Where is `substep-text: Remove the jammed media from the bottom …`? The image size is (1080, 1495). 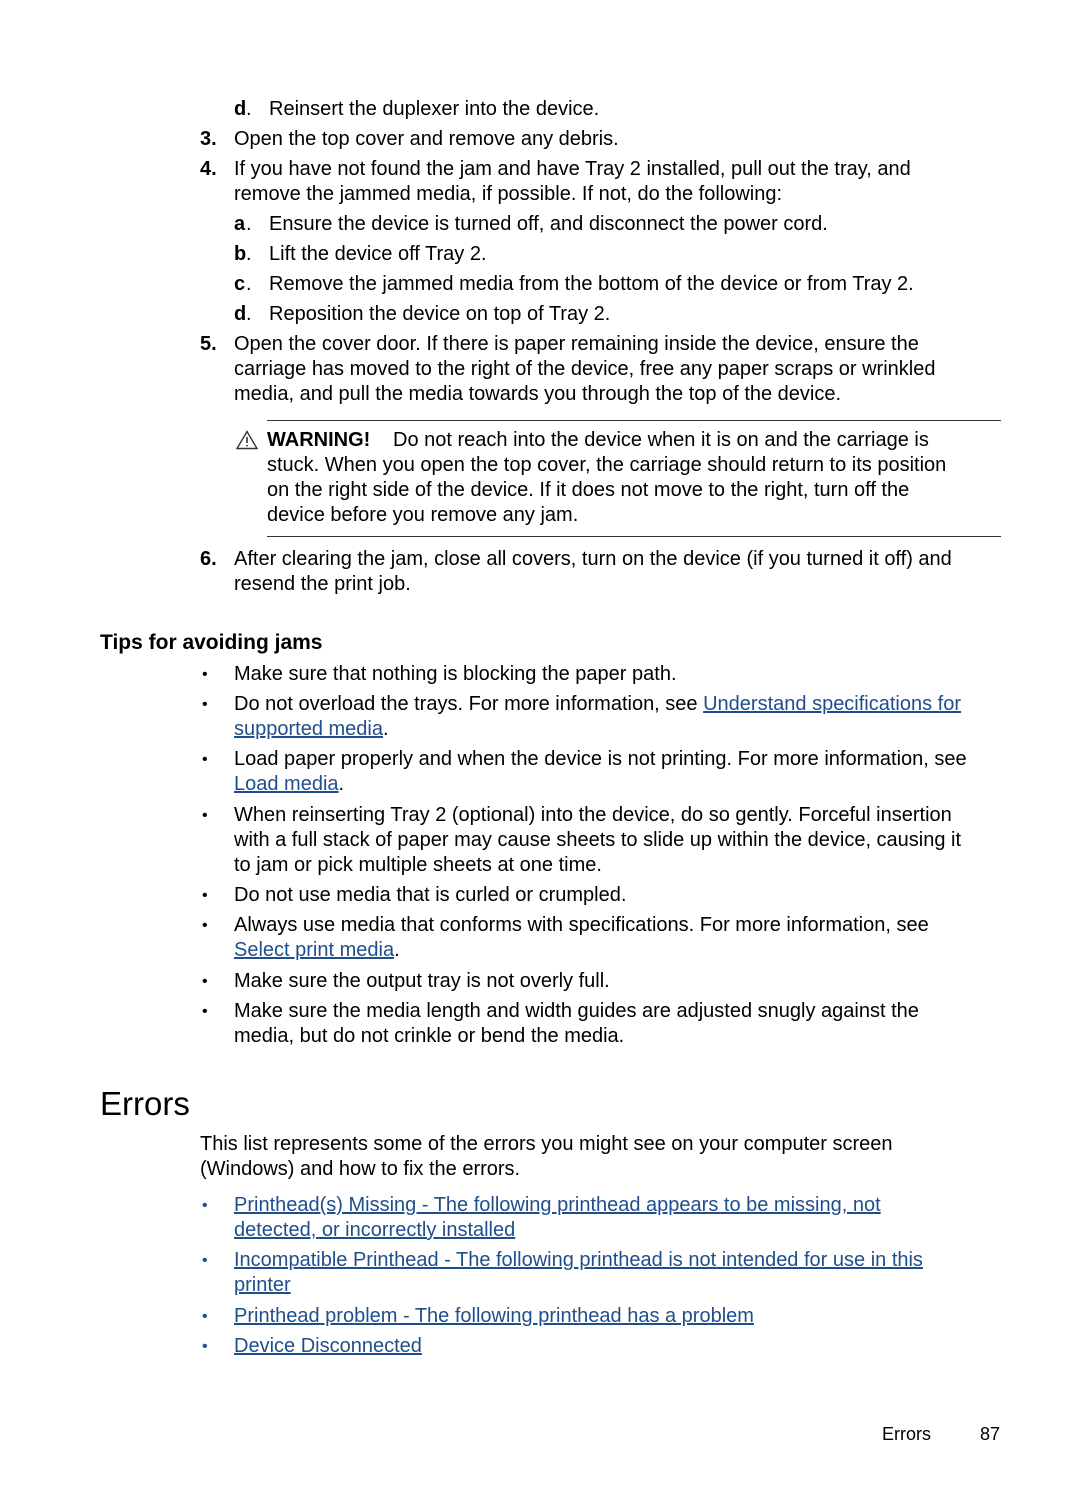
substep-text: Remove the jammed media from the bottom … is located at coordinates (591, 284).